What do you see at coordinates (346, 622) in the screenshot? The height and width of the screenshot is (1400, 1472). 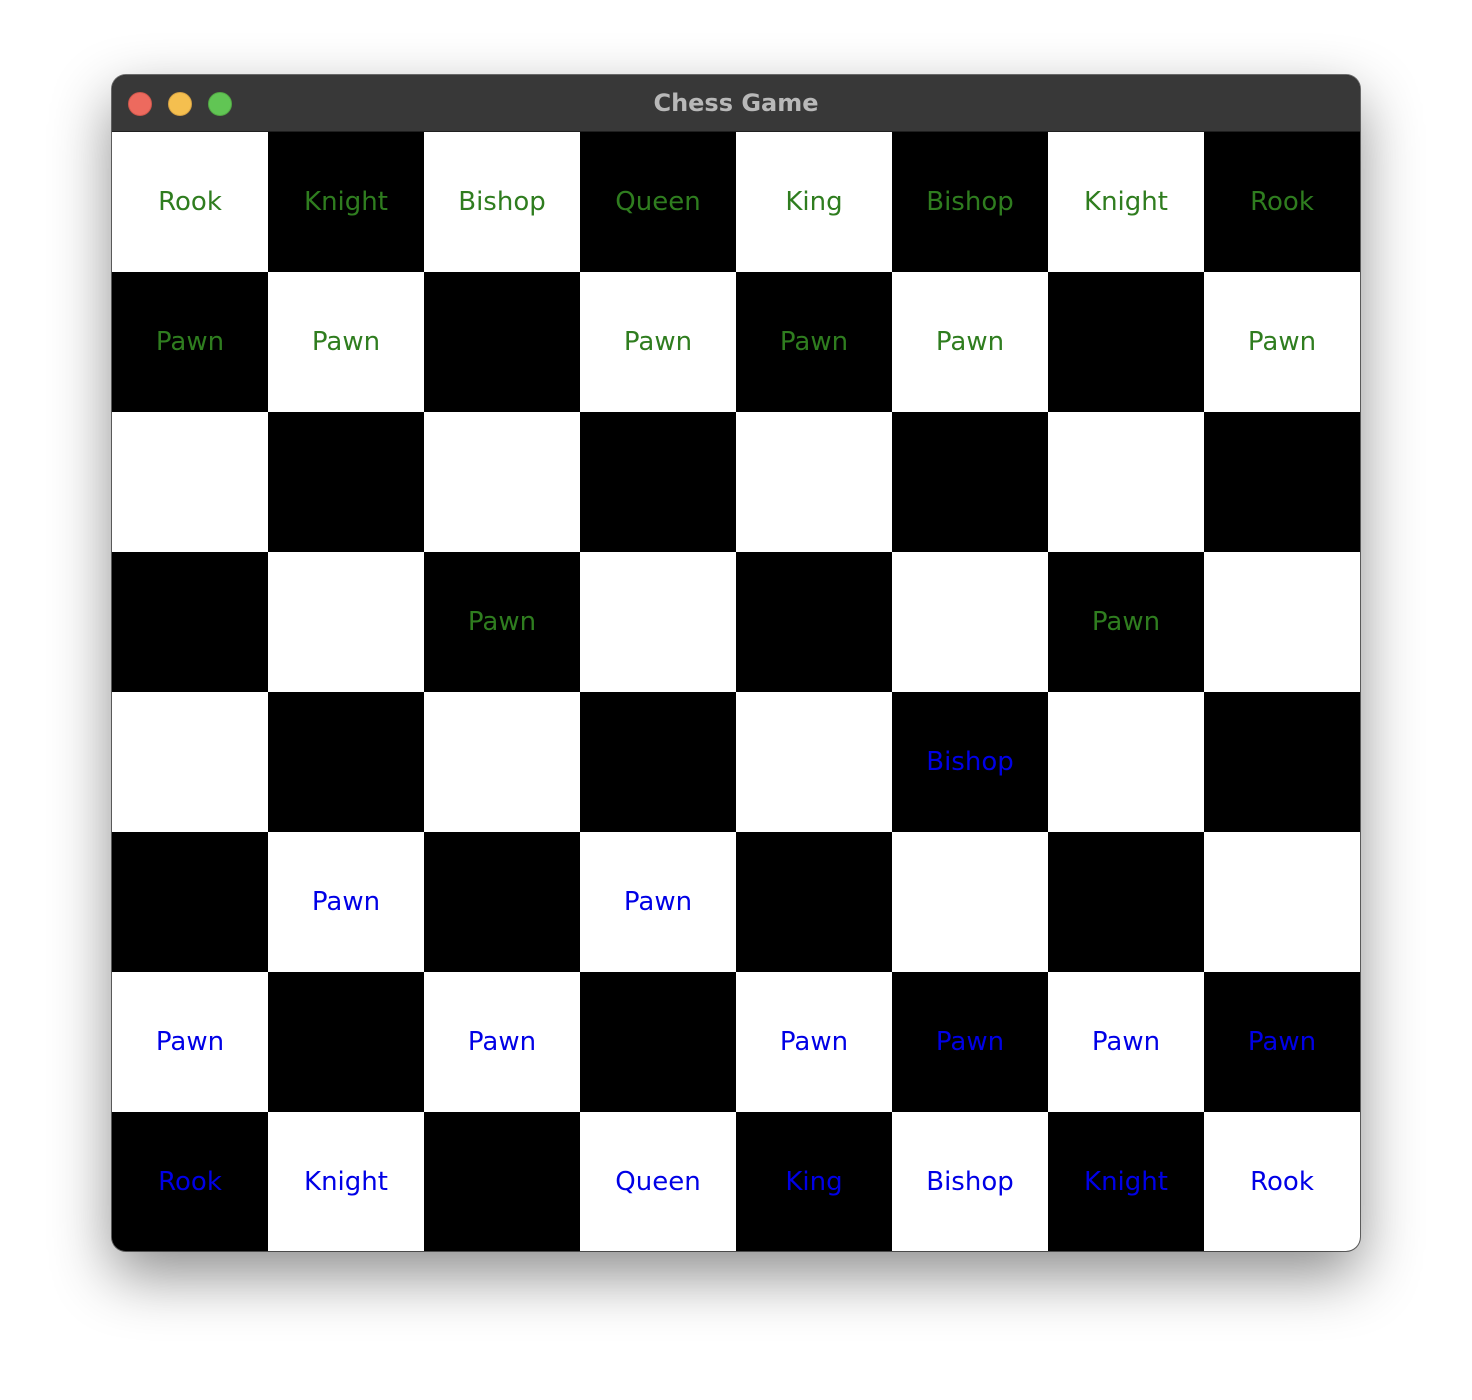 I see `board-square-b5` at bounding box center [346, 622].